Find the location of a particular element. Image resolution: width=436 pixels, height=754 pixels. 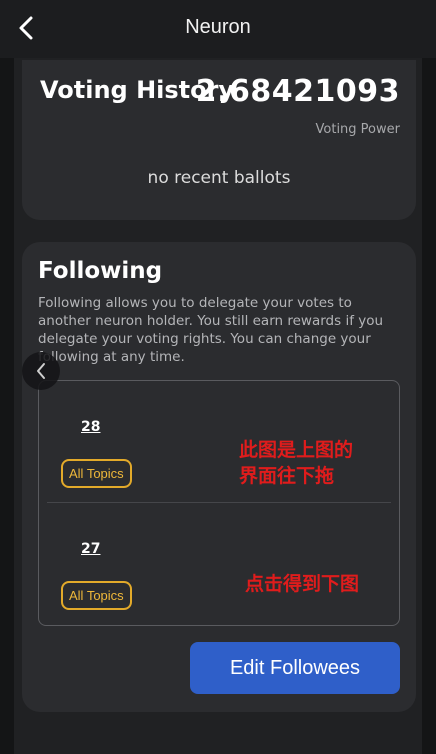

followee-row: 27 All Topics 点击得到下图 is located at coordinates (219, 563).